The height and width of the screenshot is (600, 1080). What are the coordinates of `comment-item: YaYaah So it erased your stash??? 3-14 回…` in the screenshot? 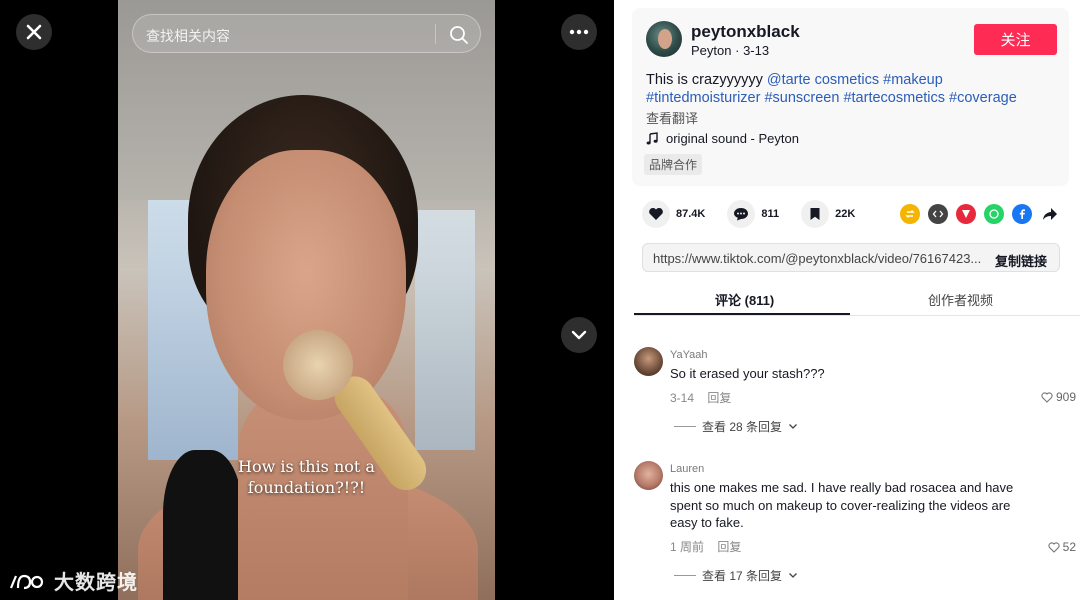 It's located at (857, 395).